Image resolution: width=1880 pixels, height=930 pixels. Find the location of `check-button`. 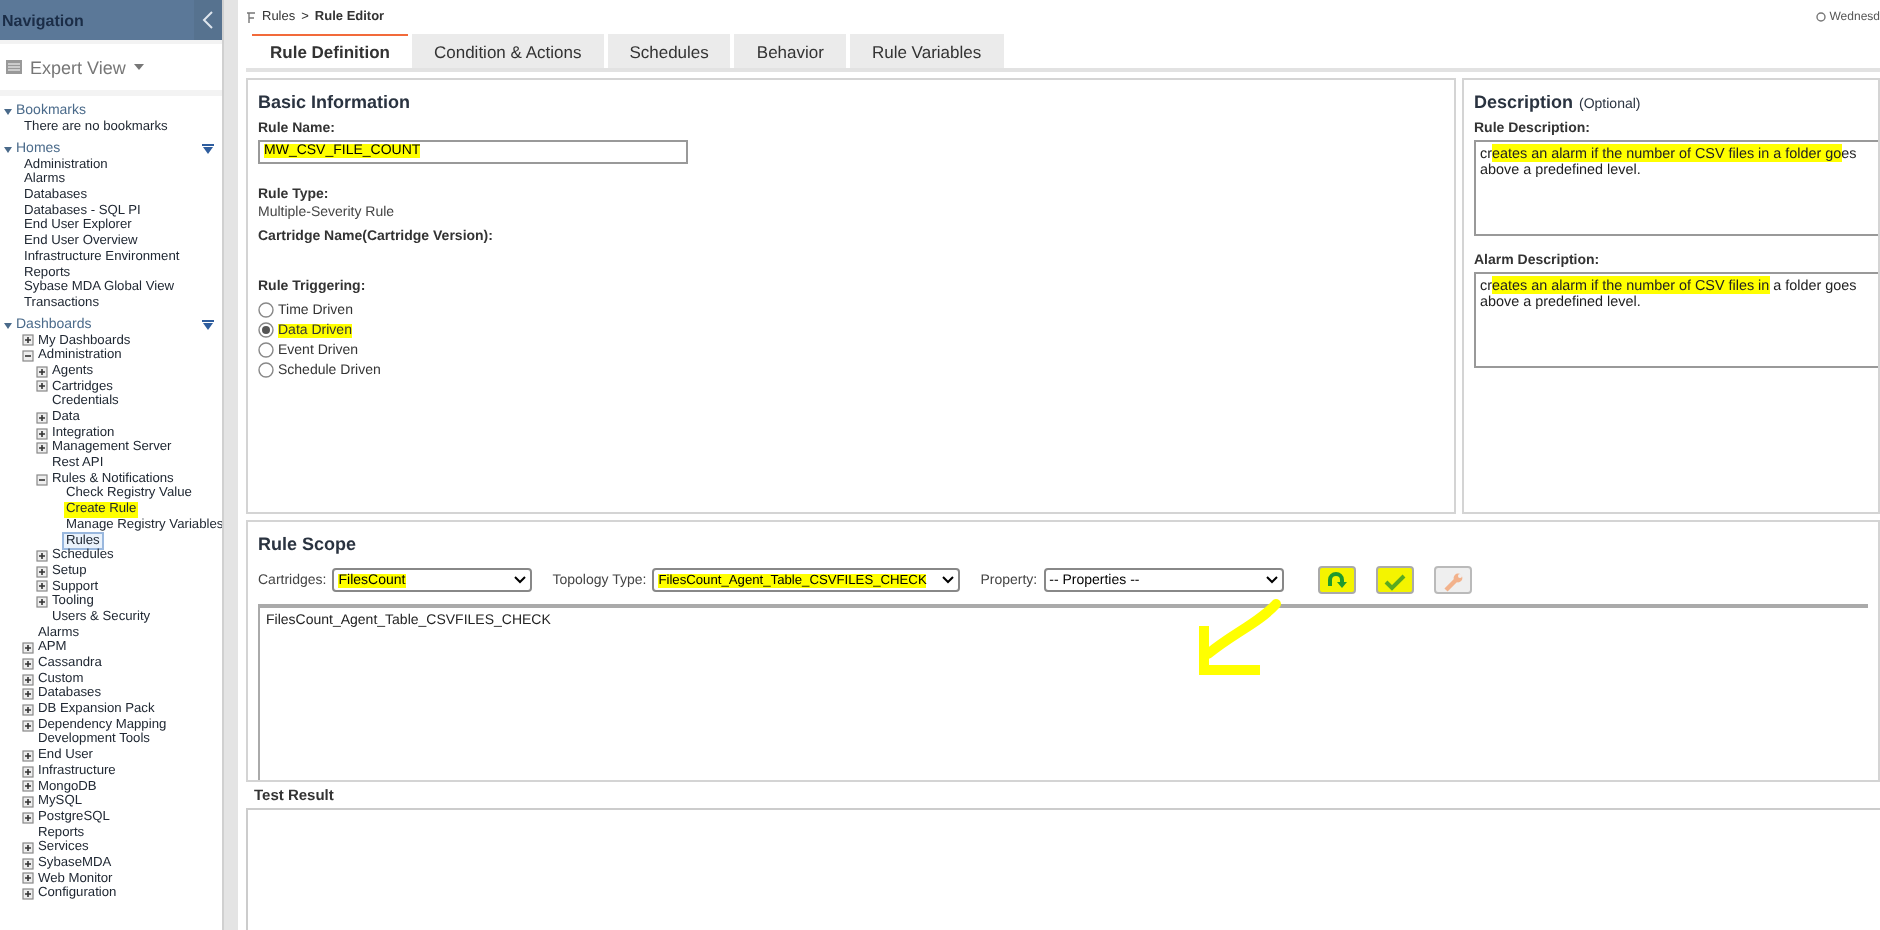

check-button is located at coordinates (1394, 580).